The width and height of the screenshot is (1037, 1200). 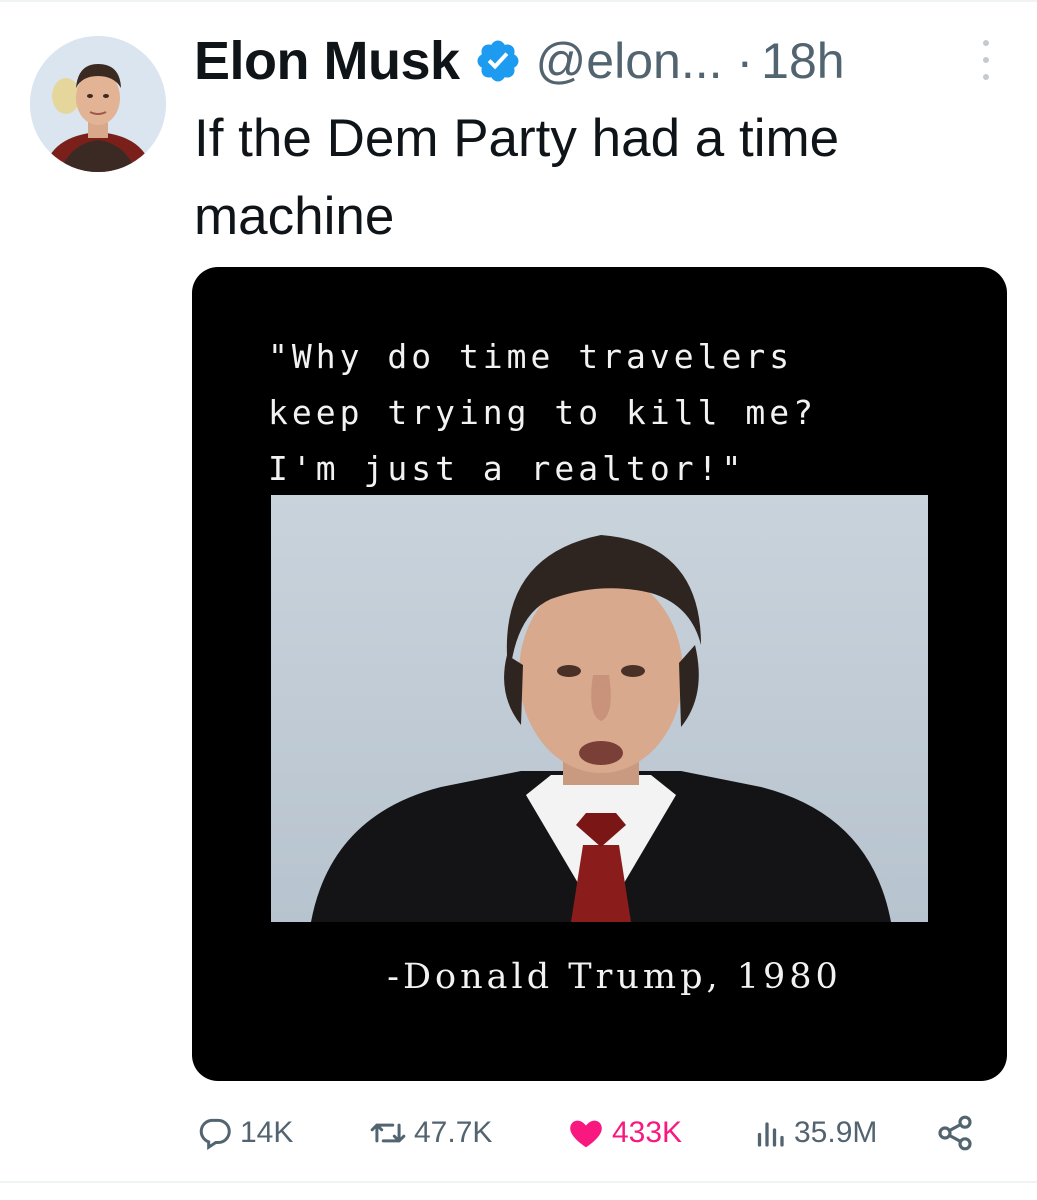 I want to click on heart-icon, so click(x=586, y=1134).